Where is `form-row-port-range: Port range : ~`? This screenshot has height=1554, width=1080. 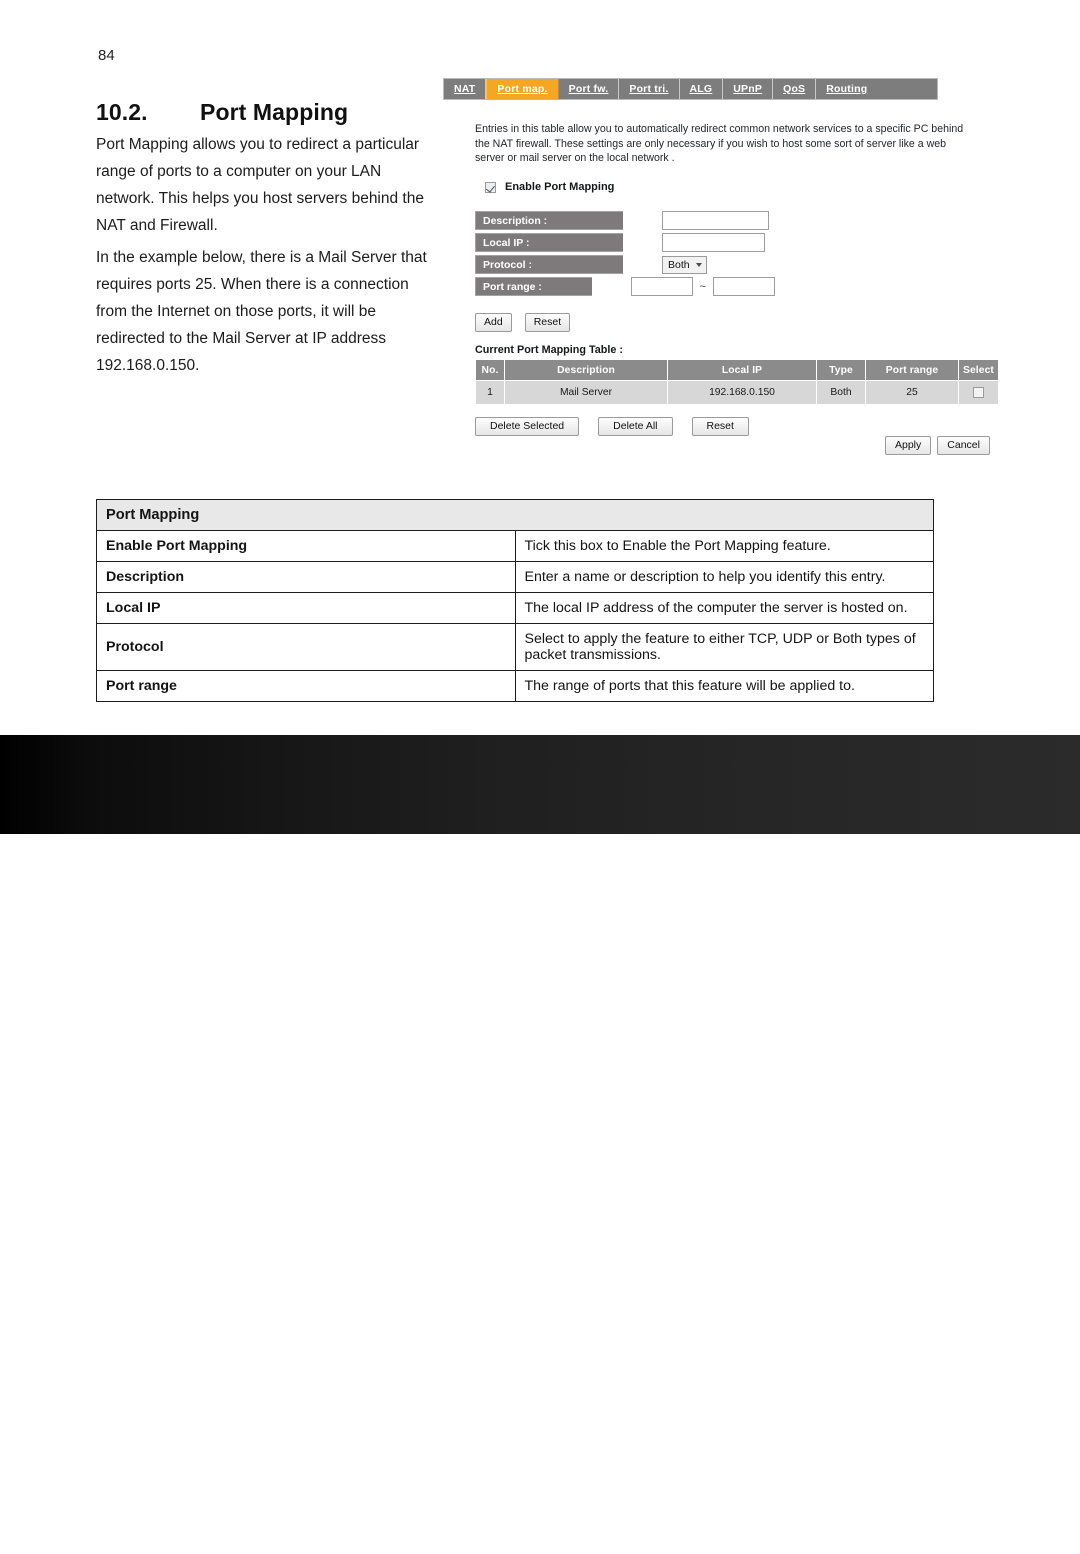
form-row-port-range: Port range : ~ is located at coordinates (625, 286).